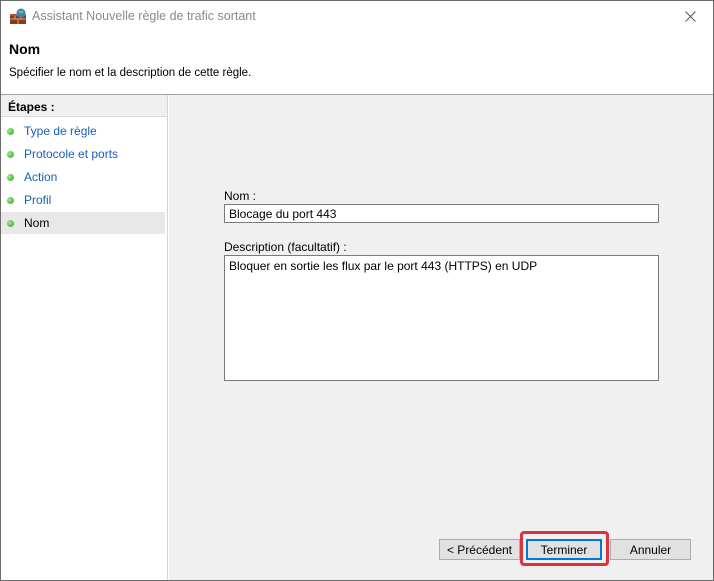 This screenshot has width=714, height=581. I want to click on step-current-icon, so click(10, 223).